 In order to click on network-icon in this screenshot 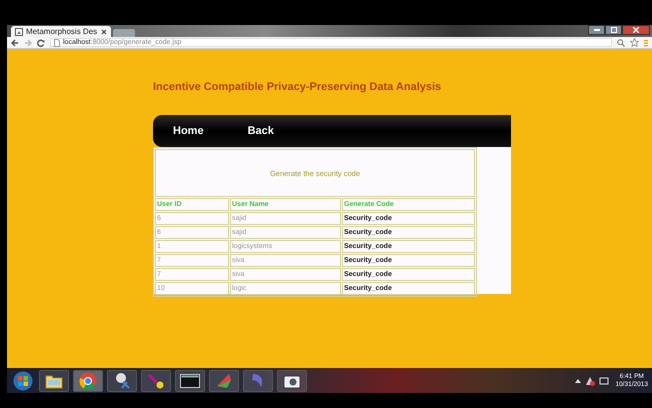, I will do `click(590, 381)`.